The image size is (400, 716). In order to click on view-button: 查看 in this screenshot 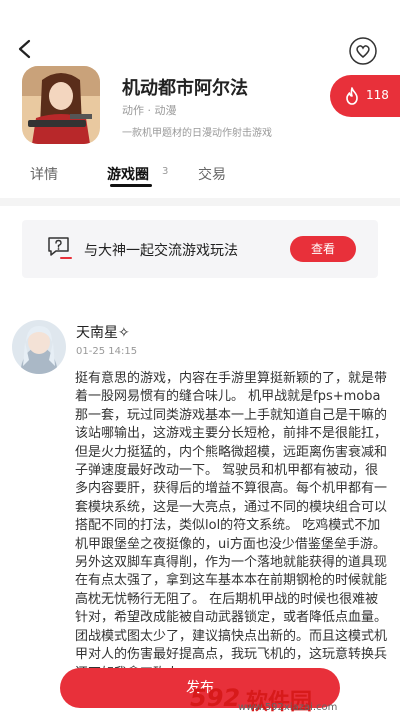, I will do `click(323, 249)`.